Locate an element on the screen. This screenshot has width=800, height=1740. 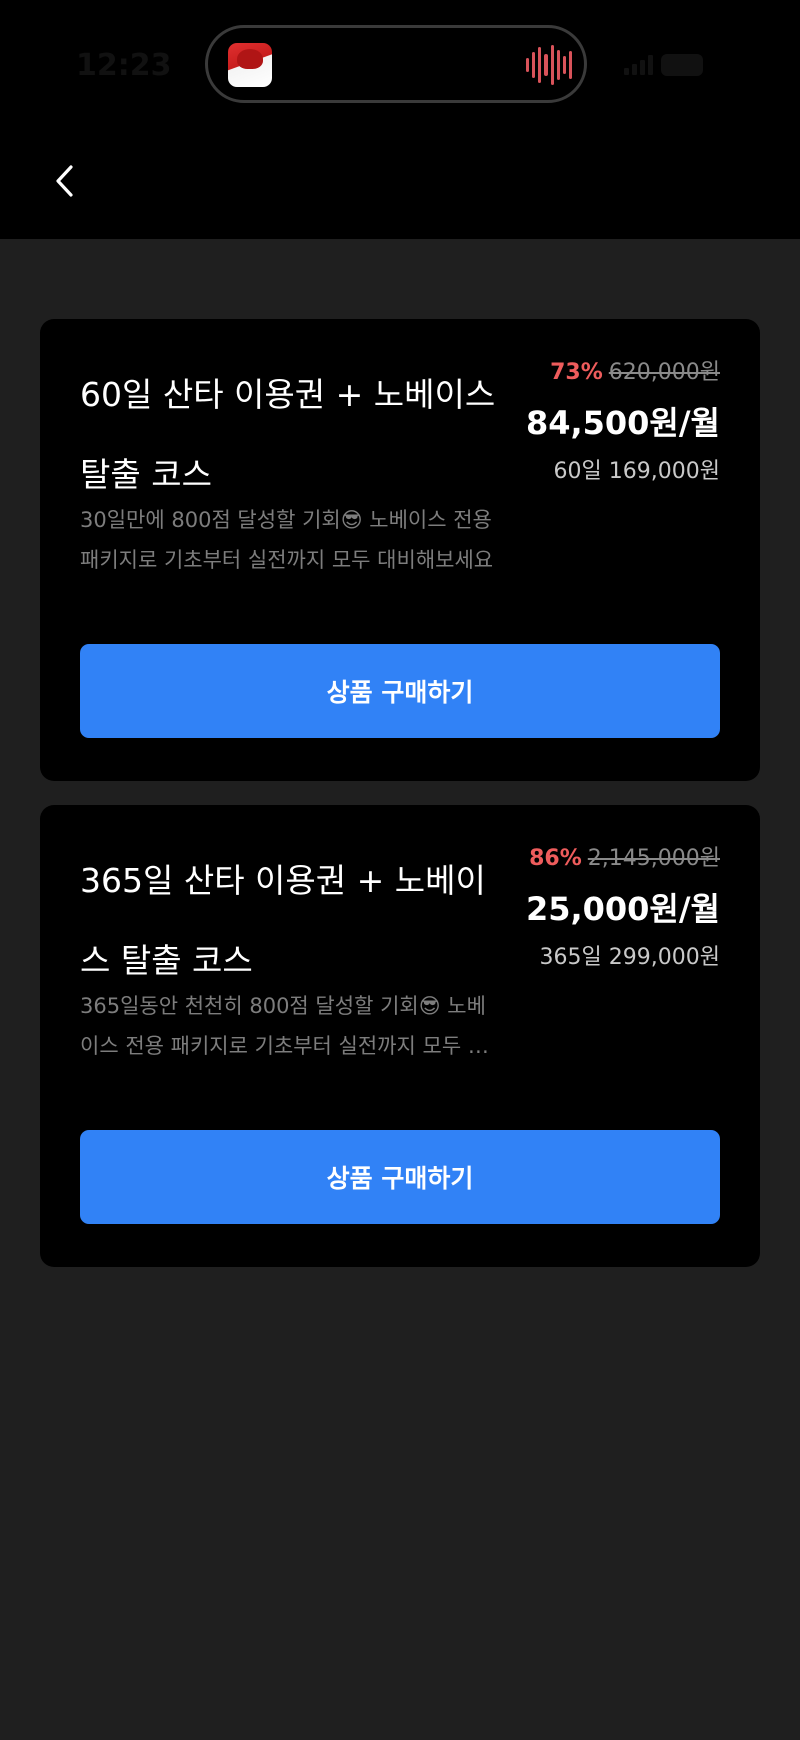
discount-rate: 86% is located at coordinates (555, 858).